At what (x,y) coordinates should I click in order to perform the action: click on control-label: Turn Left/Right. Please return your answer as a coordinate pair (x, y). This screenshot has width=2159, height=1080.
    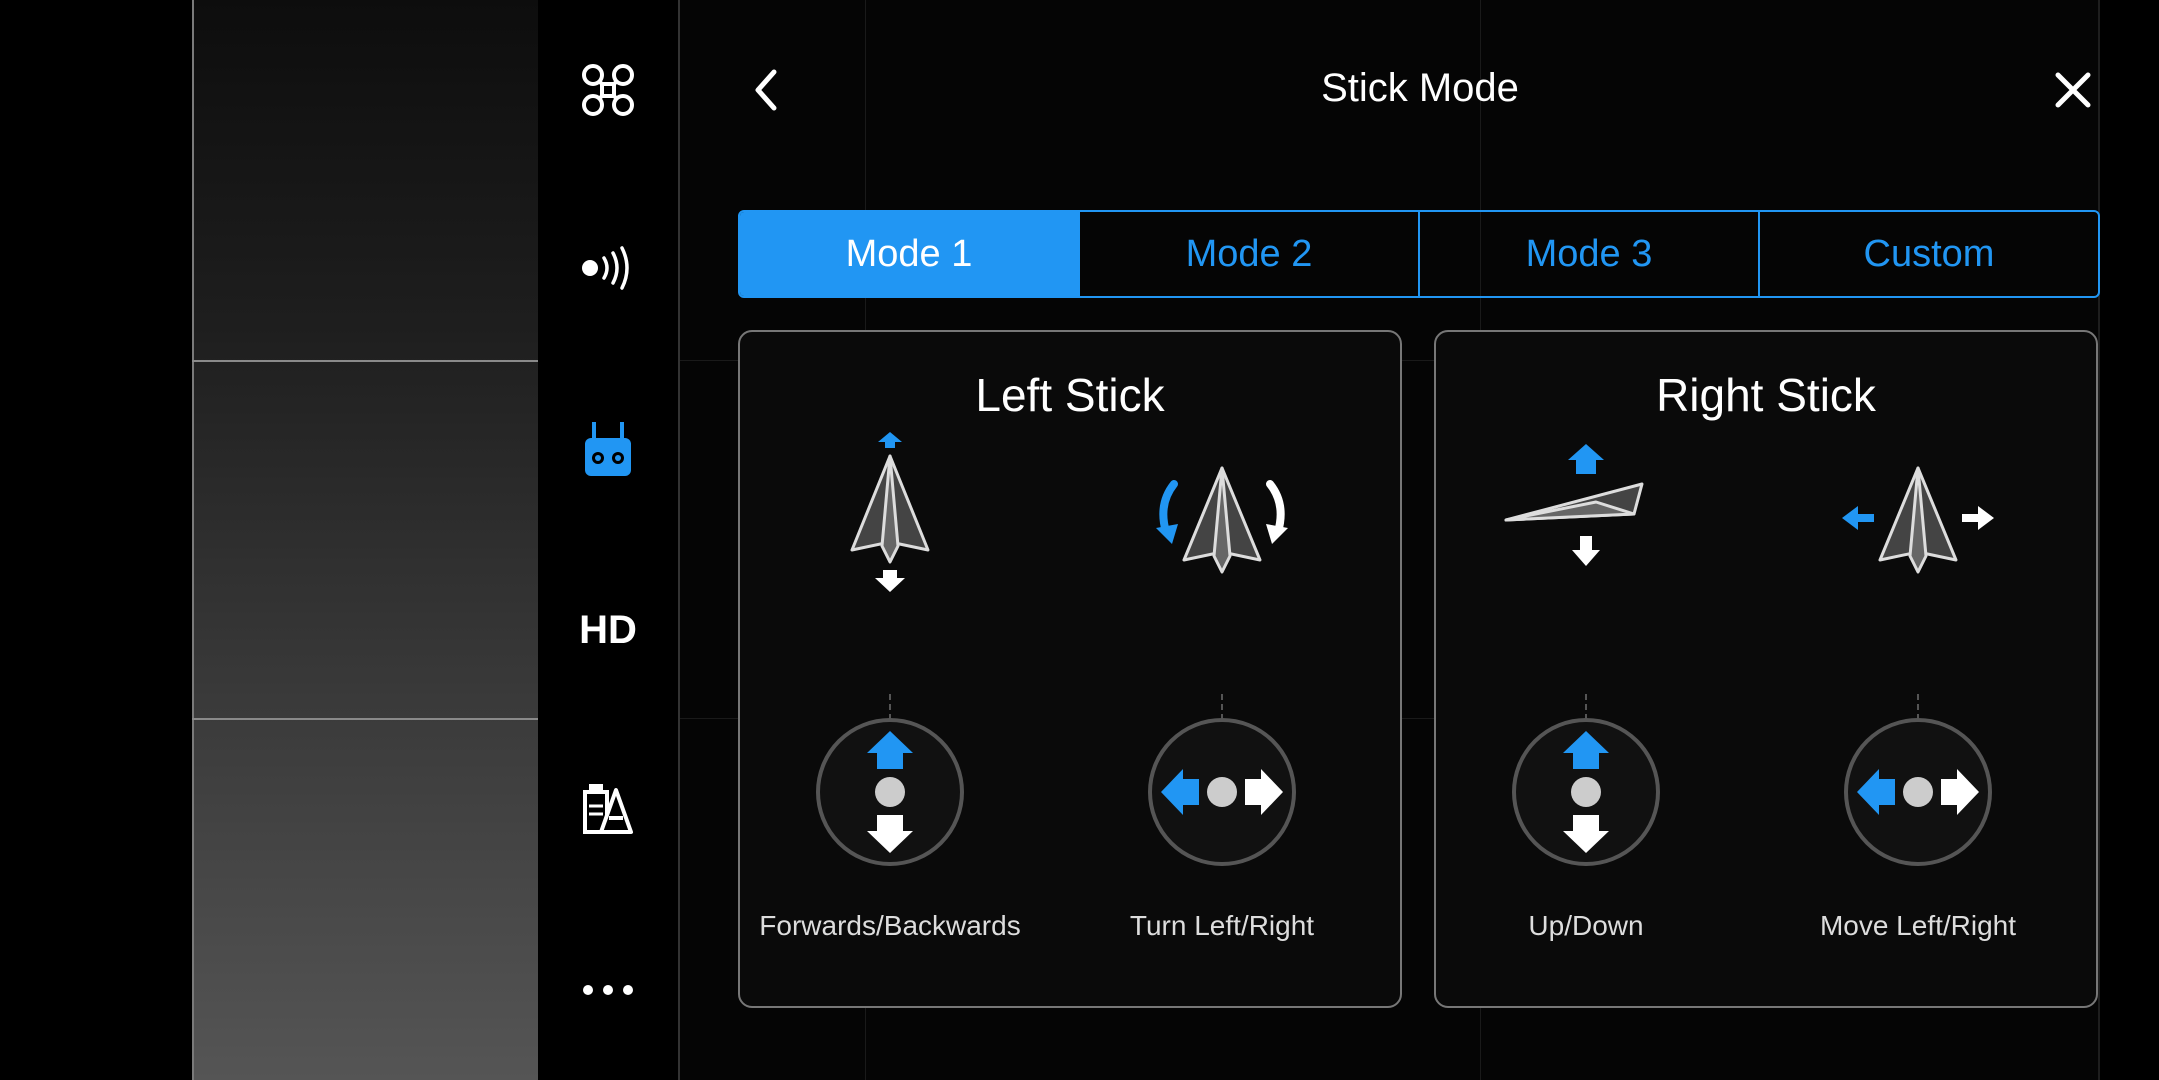
    Looking at the image, I should click on (1222, 925).